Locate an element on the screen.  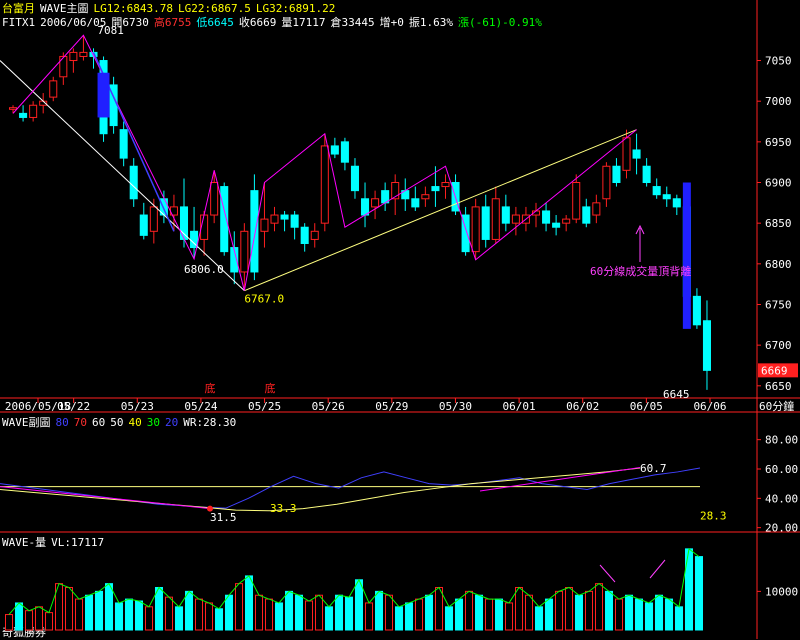
low2-label: 6767.0 is located at coordinates (264, 299).